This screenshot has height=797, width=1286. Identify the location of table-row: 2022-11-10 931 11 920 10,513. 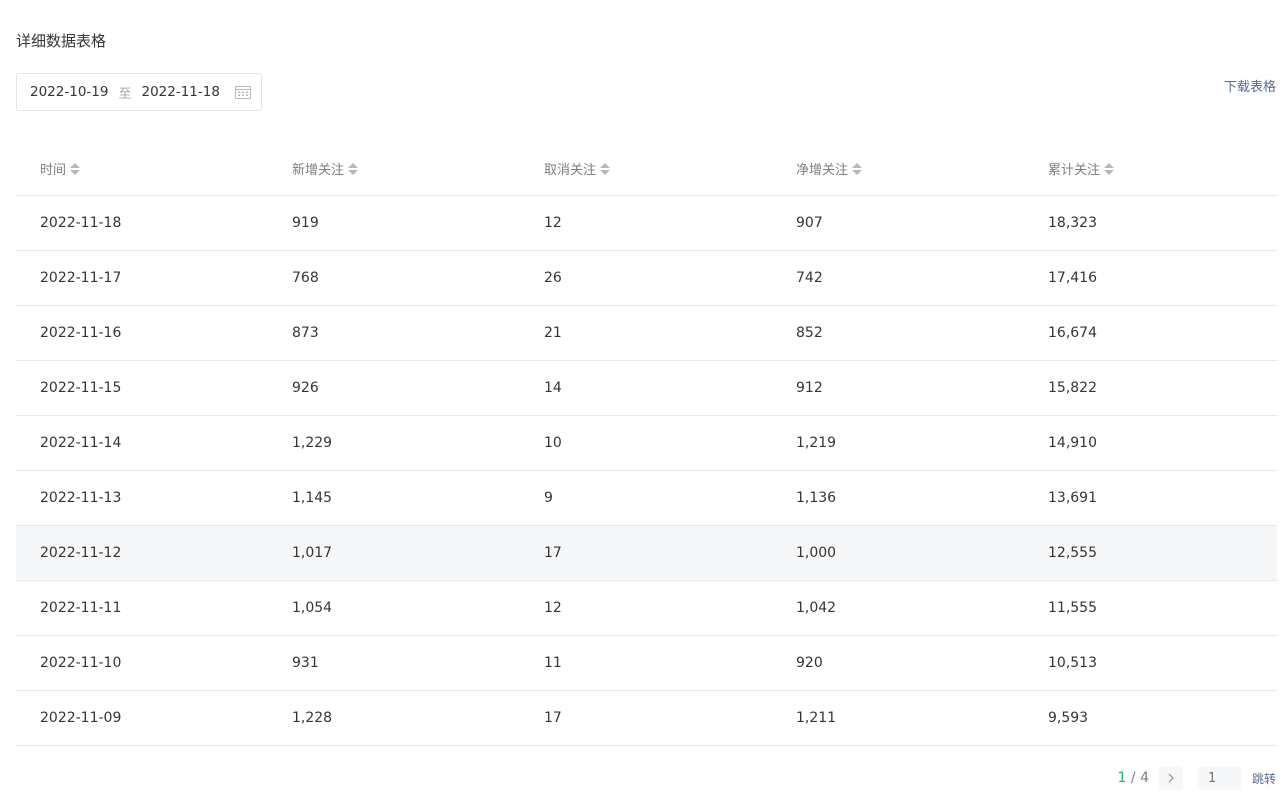
(646, 663).